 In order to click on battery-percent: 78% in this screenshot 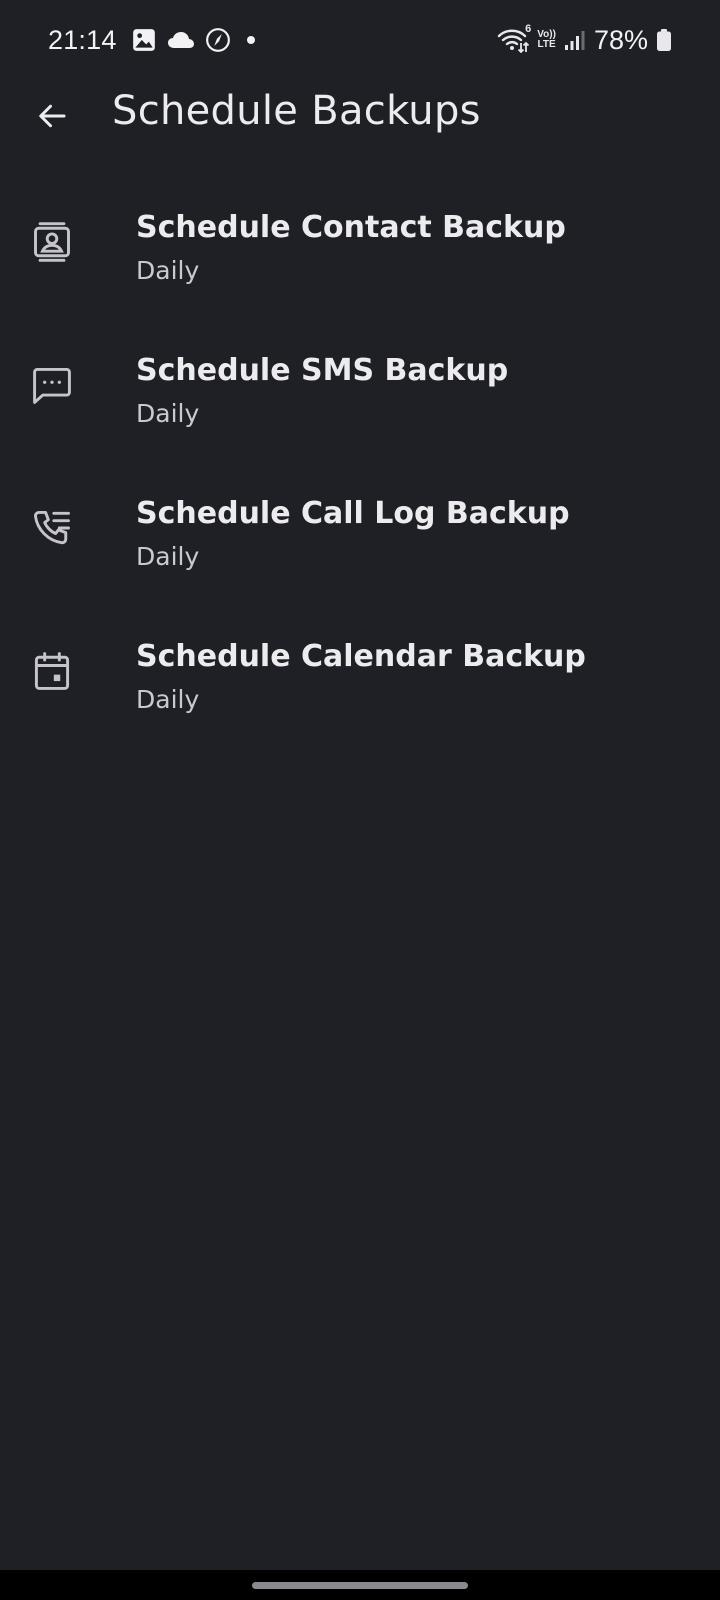, I will do `click(620, 39)`.